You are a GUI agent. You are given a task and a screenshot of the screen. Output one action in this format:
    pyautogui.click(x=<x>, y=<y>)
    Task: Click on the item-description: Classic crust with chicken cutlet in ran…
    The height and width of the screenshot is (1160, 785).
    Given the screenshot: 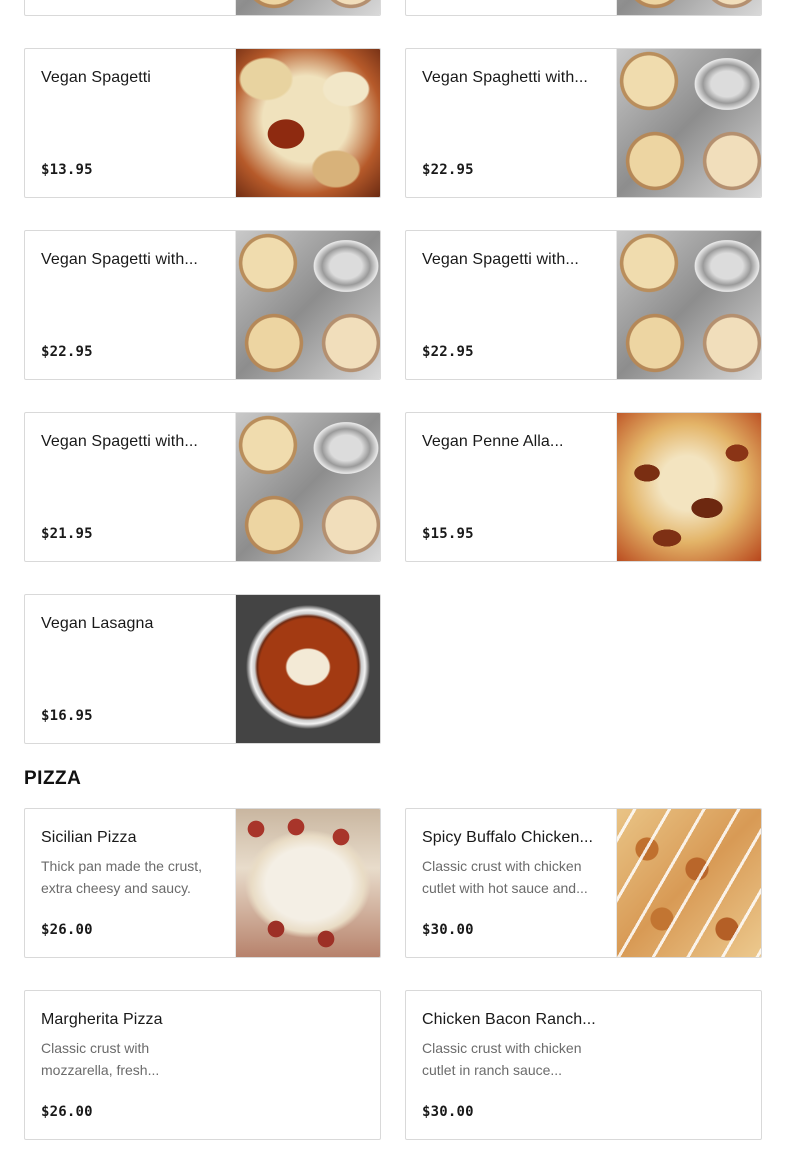 What is the action you would take?
    pyautogui.click(x=502, y=1059)
    